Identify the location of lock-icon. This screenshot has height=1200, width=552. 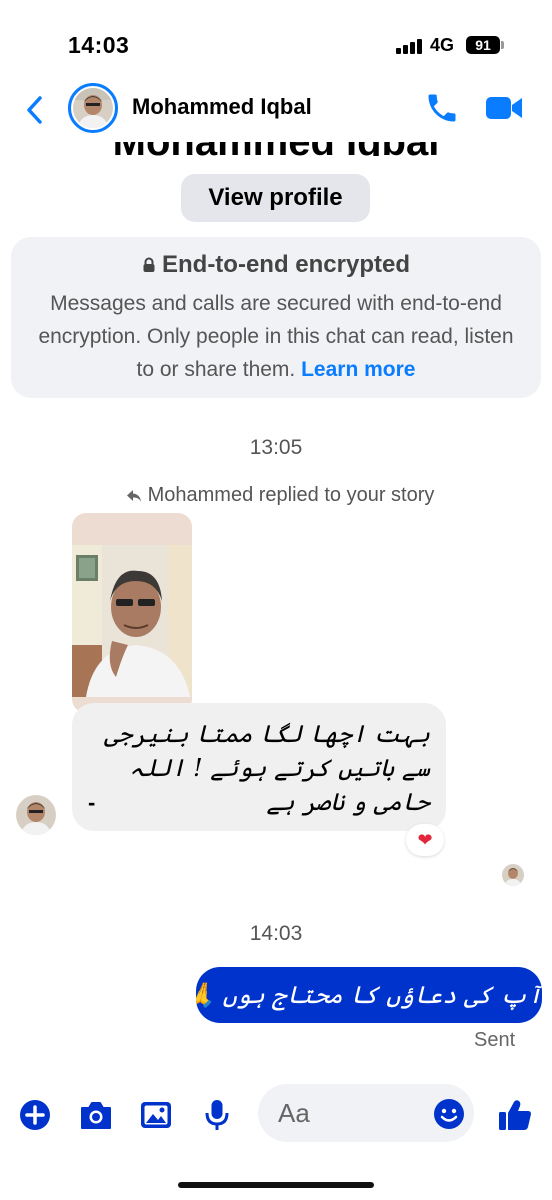
(149, 264).